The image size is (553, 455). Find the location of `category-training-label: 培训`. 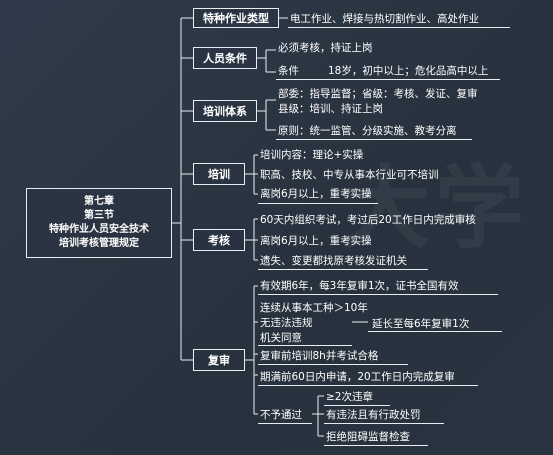

category-training-label: 培训 is located at coordinates (219, 174).